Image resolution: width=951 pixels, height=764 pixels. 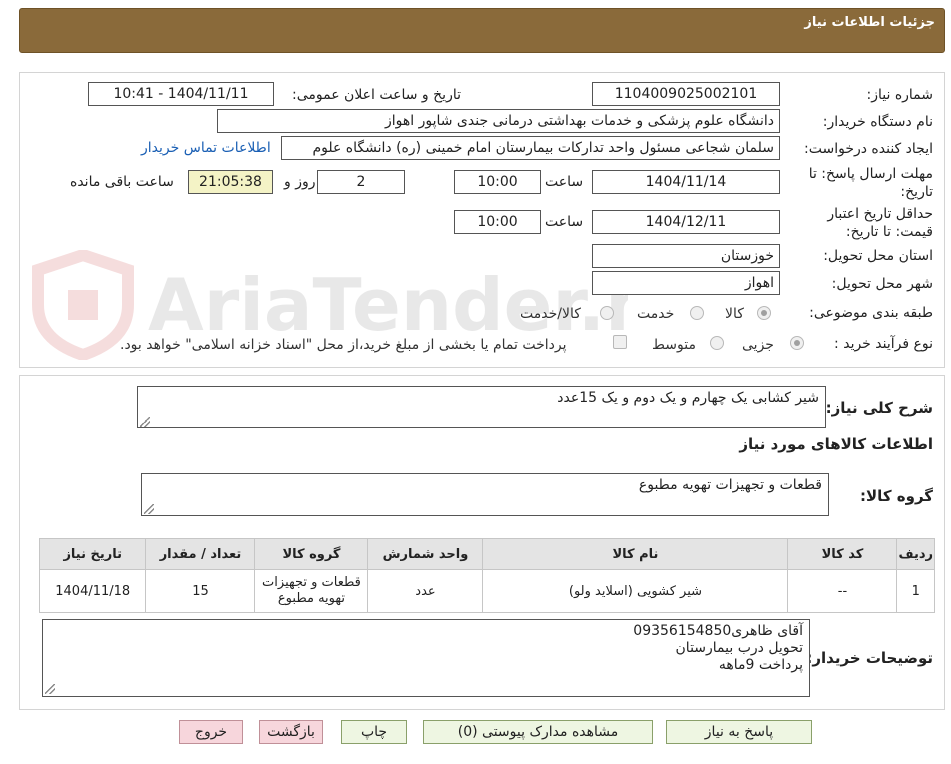 I want to click on category-option-goods-service: کالا/خدمت, so click(x=550, y=314).